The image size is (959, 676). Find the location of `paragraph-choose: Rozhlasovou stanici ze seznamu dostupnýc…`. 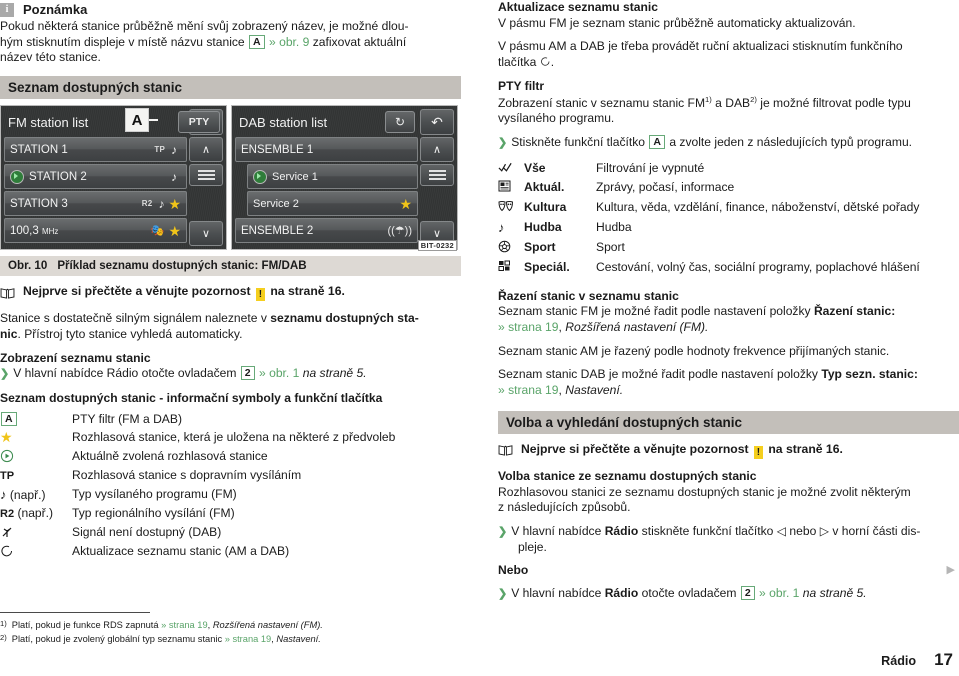

paragraph-choose: Rozhlasovou stanici ze seznamu dostupnýc… is located at coordinates (728, 500).